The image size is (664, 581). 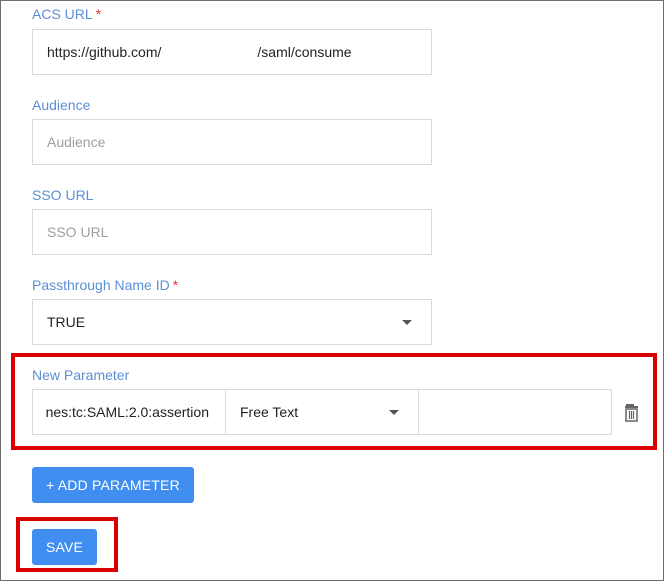 I want to click on acs-url-value-suffix: ⁠/saml/consume, so click(x=304, y=52).